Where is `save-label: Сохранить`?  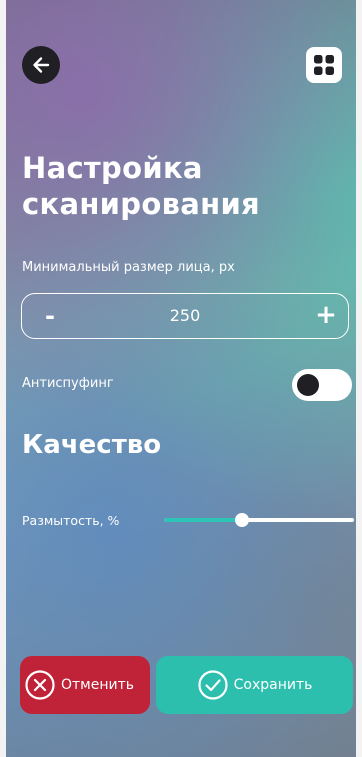 save-label: Сохранить is located at coordinates (273, 685).